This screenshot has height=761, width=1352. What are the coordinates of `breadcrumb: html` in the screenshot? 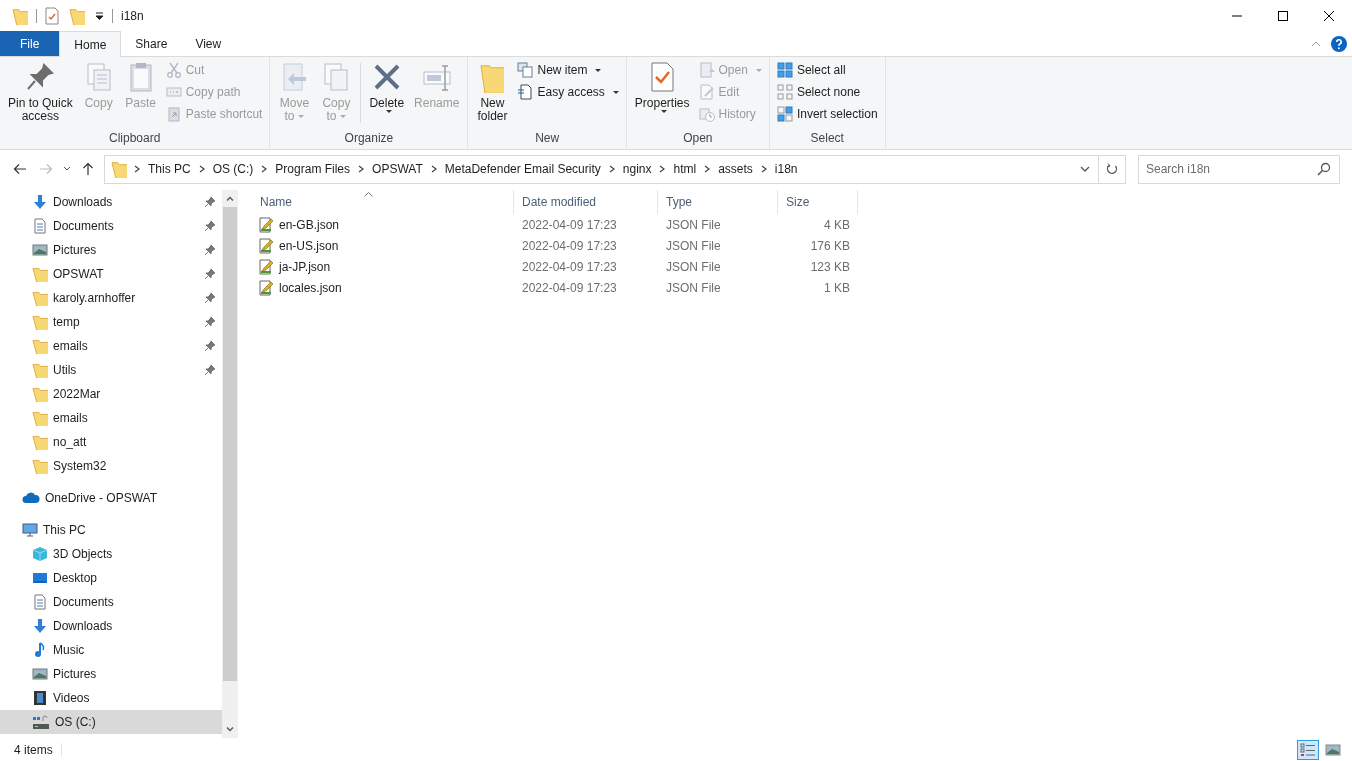 It's located at (685, 169).